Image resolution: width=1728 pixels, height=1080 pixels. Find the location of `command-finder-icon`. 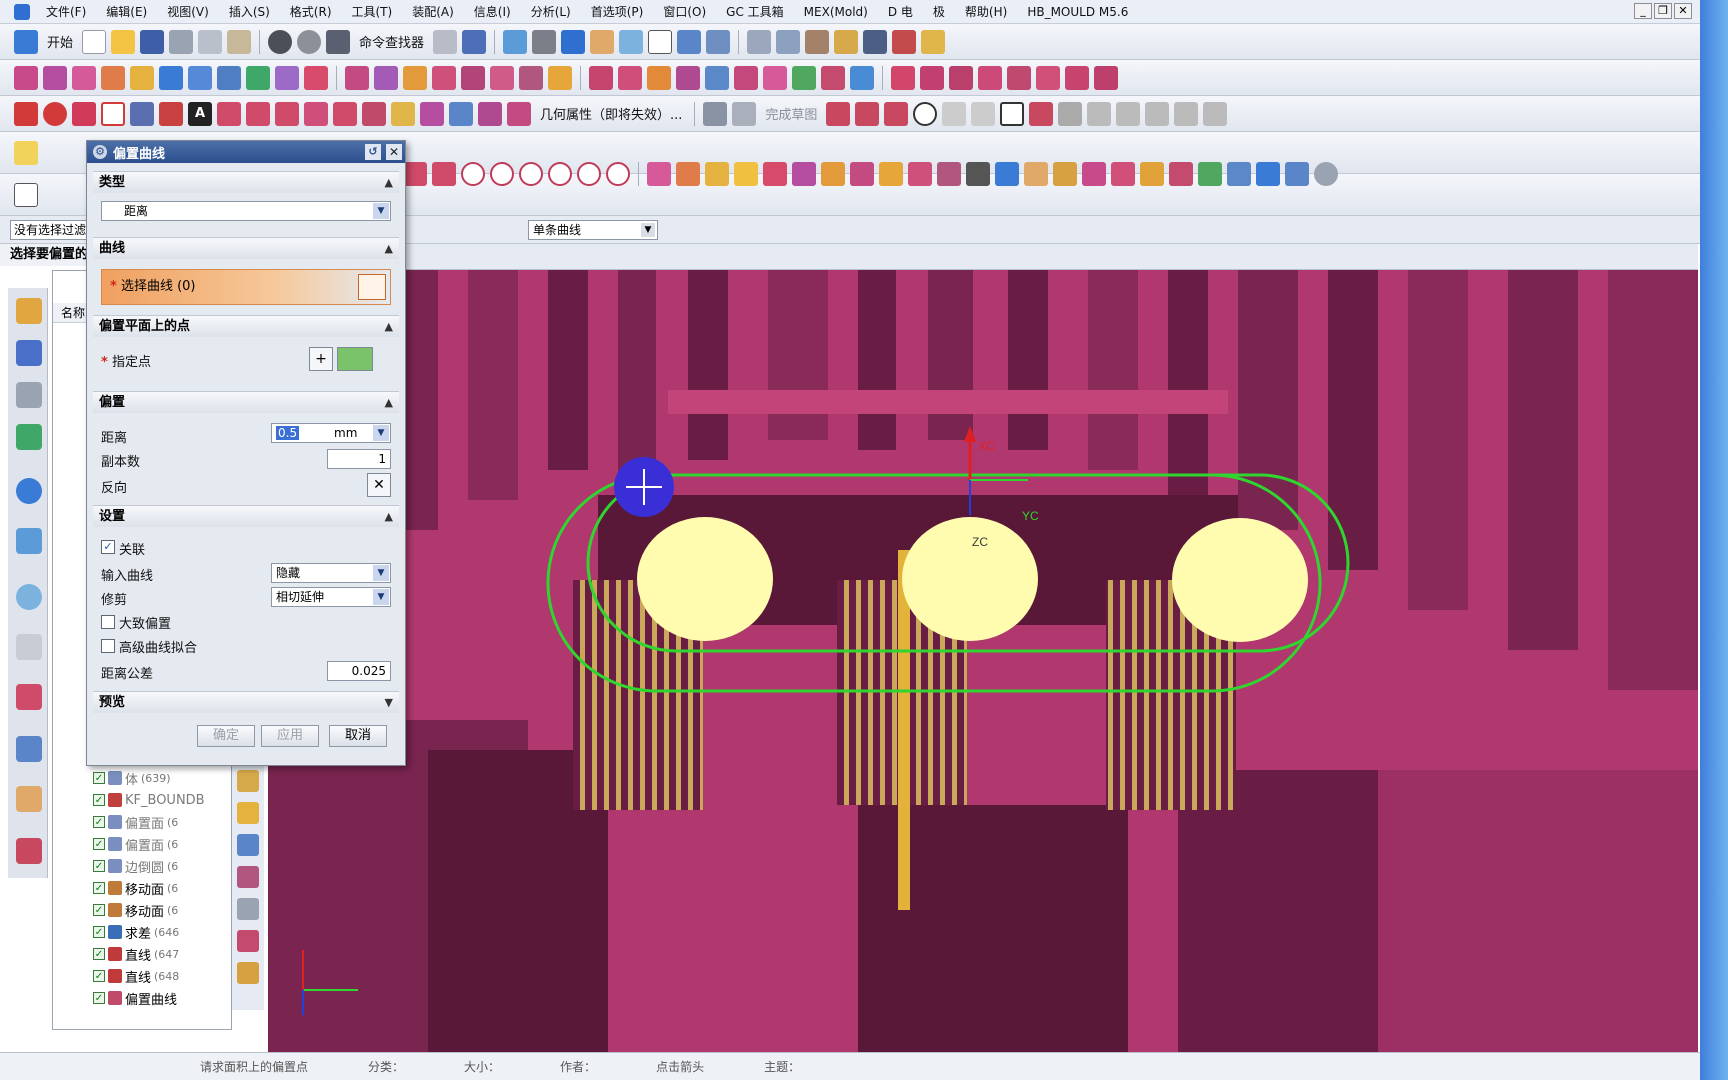

command-finder-icon is located at coordinates (338, 41).